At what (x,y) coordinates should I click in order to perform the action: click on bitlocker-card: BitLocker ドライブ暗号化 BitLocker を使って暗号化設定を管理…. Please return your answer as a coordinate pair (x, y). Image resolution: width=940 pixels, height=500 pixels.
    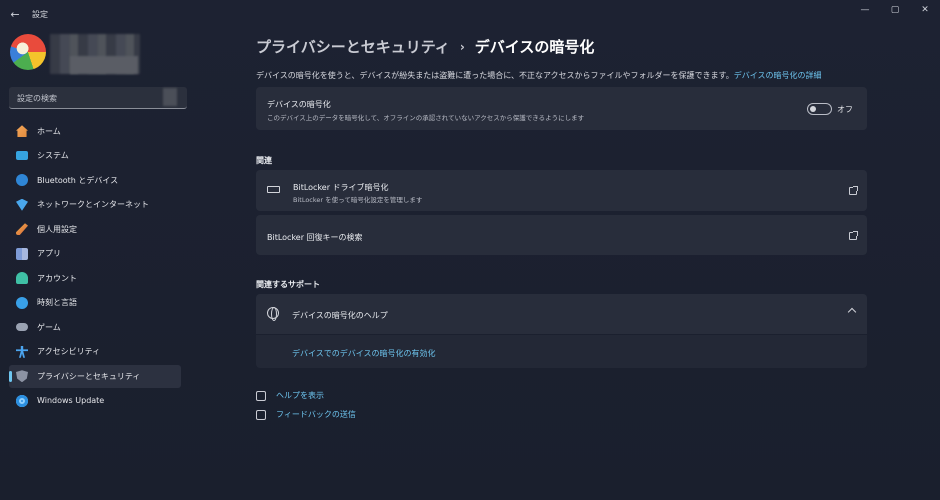
    Looking at the image, I should click on (561, 190).